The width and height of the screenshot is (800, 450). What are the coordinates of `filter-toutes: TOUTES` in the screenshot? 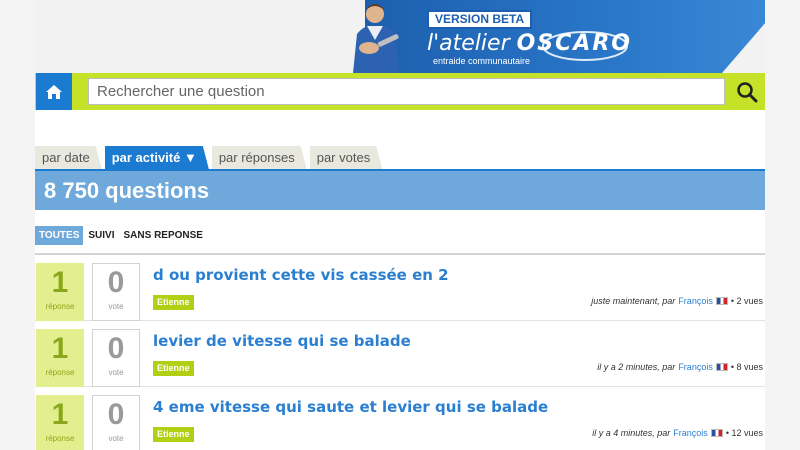 It's located at (59, 235).